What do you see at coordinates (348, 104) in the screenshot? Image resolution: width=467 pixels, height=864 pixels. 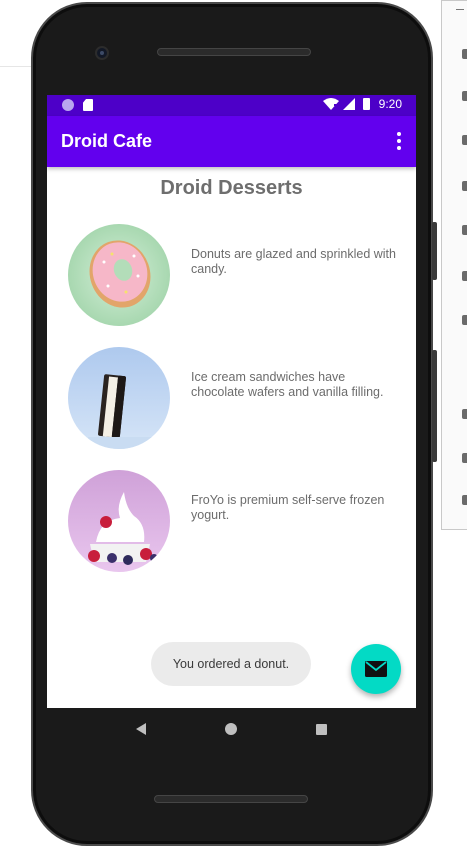 I see `cell-signal-icon` at bounding box center [348, 104].